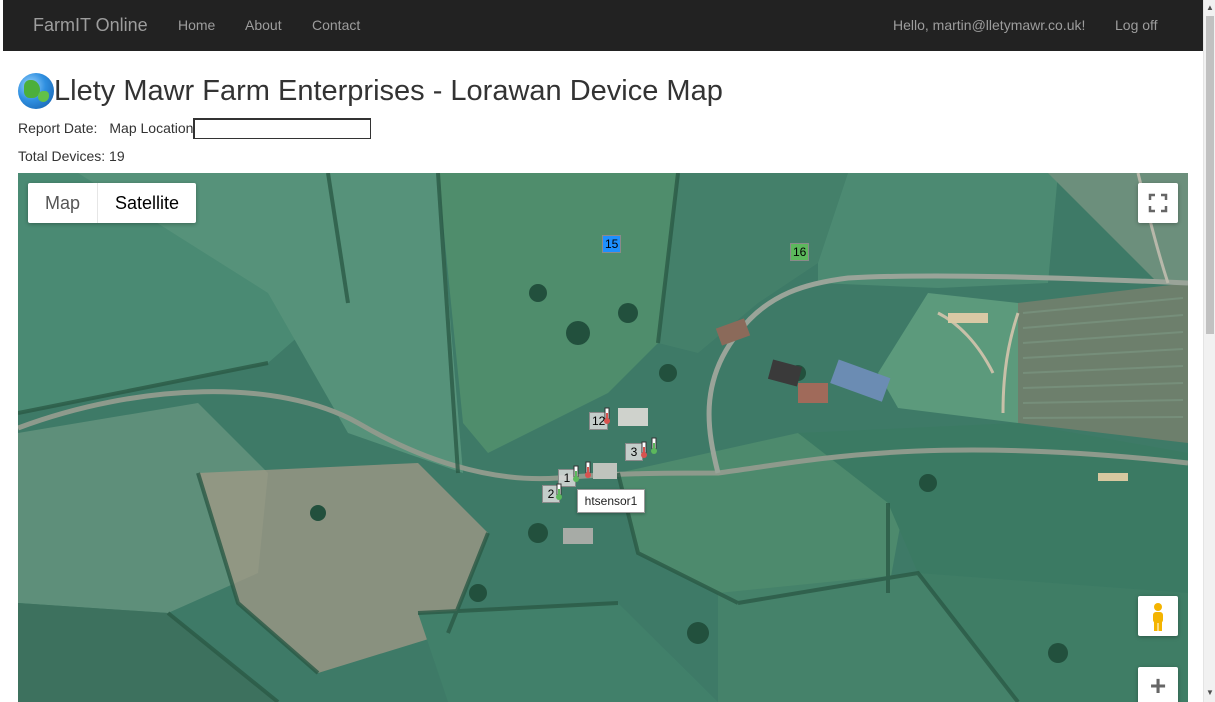  Describe the element at coordinates (263, 25) in the screenshot. I see `nav-about-link: About` at that location.